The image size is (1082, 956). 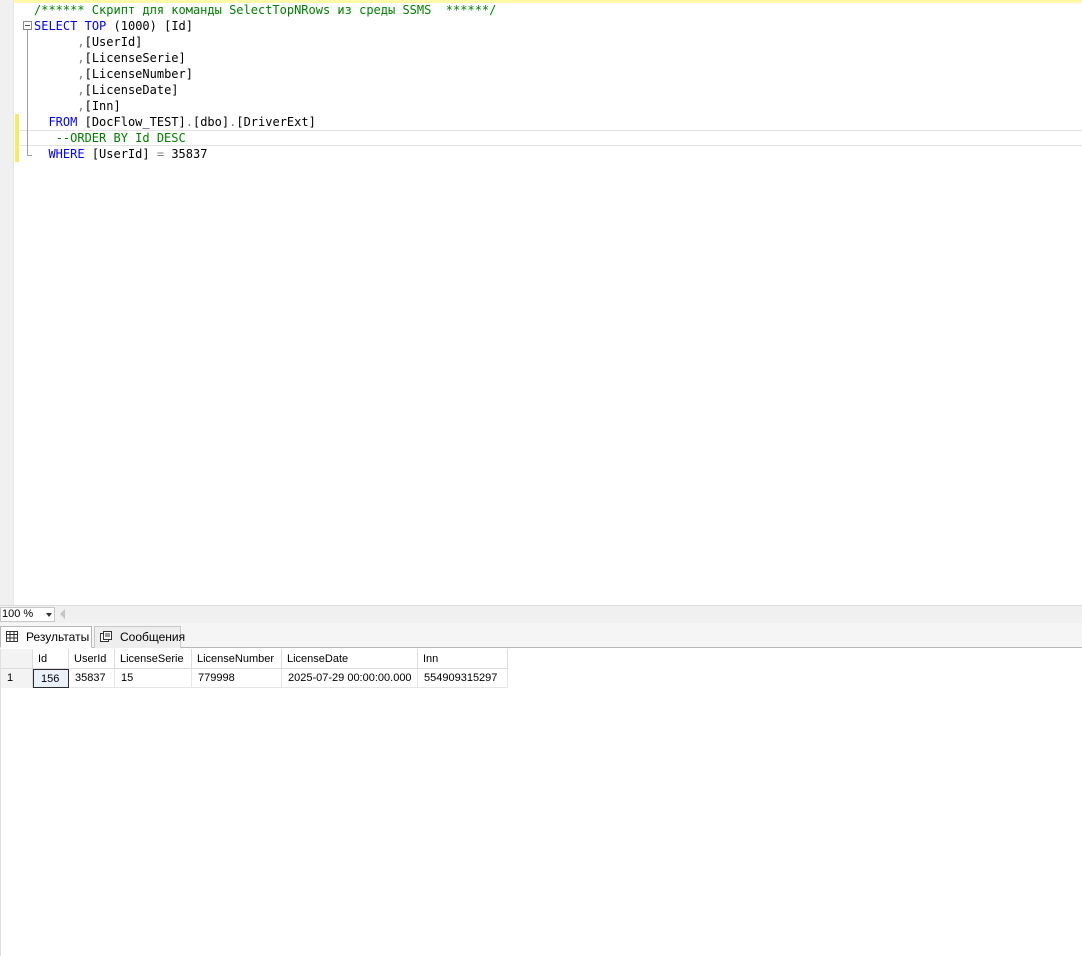 What do you see at coordinates (12, 636) in the screenshot?
I see `grid-icon` at bounding box center [12, 636].